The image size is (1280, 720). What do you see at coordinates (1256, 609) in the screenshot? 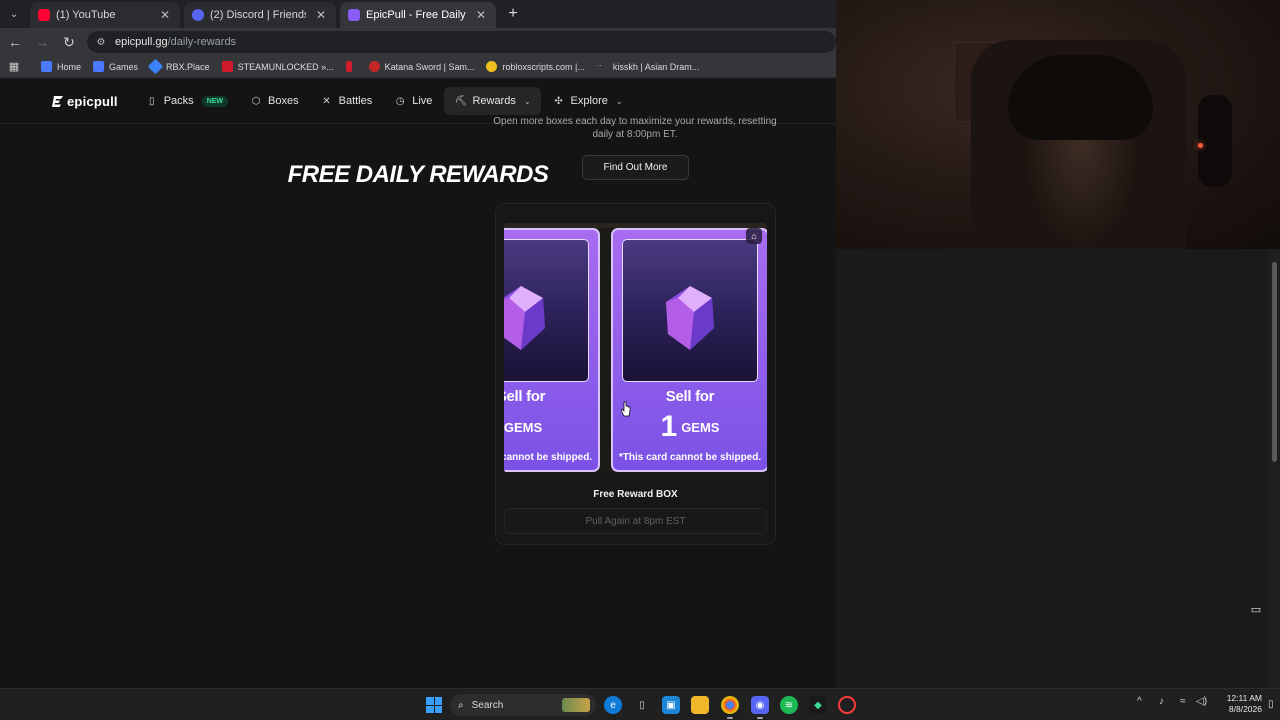
I see `chat-icon: ▭` at bounding box center [1256, 609].